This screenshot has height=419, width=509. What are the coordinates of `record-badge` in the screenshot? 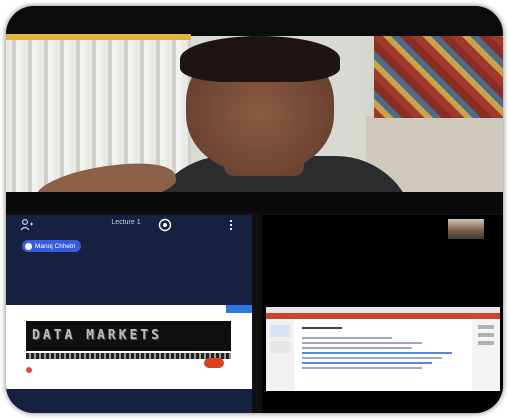 It's located at (214, 363).